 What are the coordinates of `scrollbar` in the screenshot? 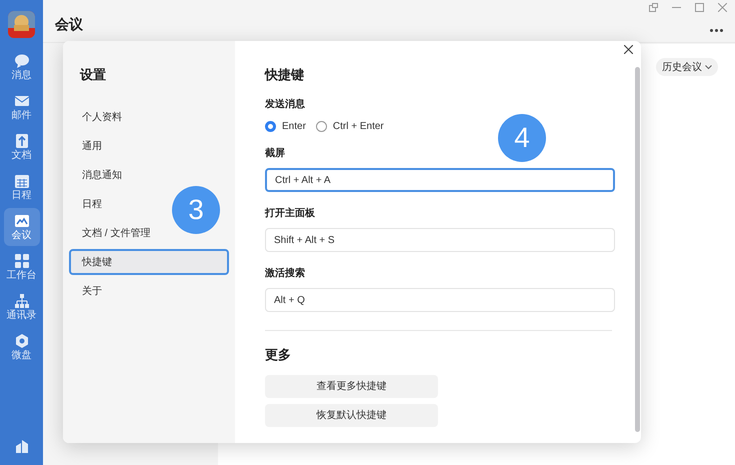 It's located at (637, 249).